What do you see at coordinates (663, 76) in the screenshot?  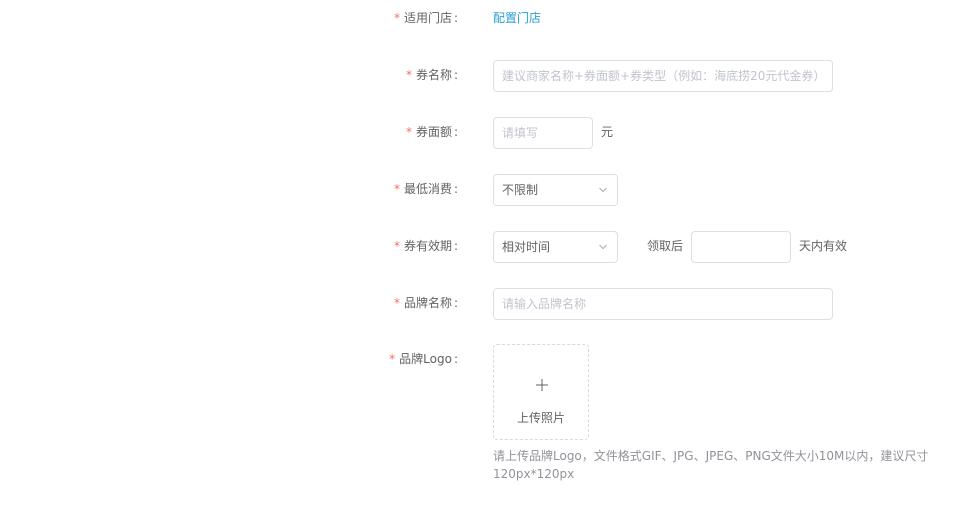 I see `coupon-name-input` at bounding box center [663, 76].